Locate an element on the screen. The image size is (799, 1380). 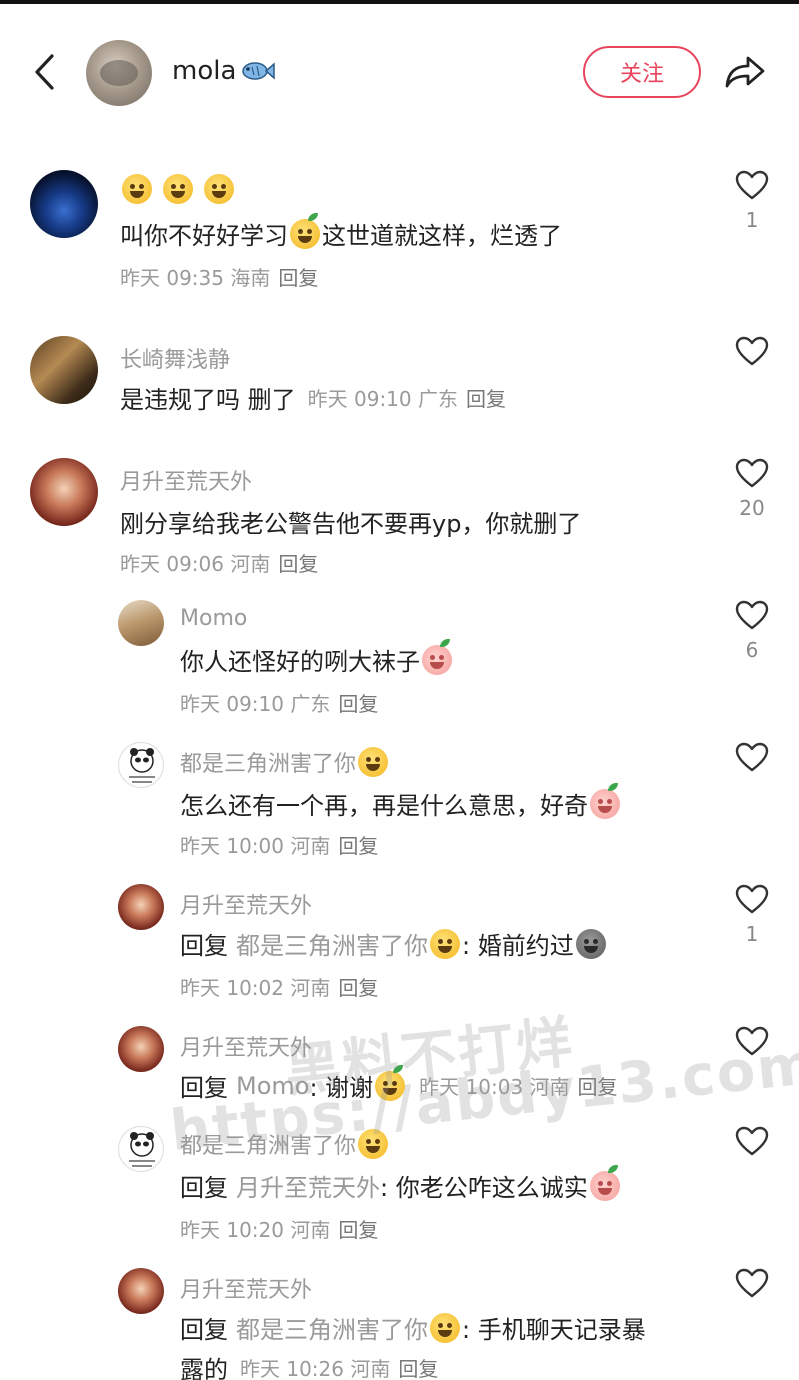
author-avatar is located at coordinates (119, 73).